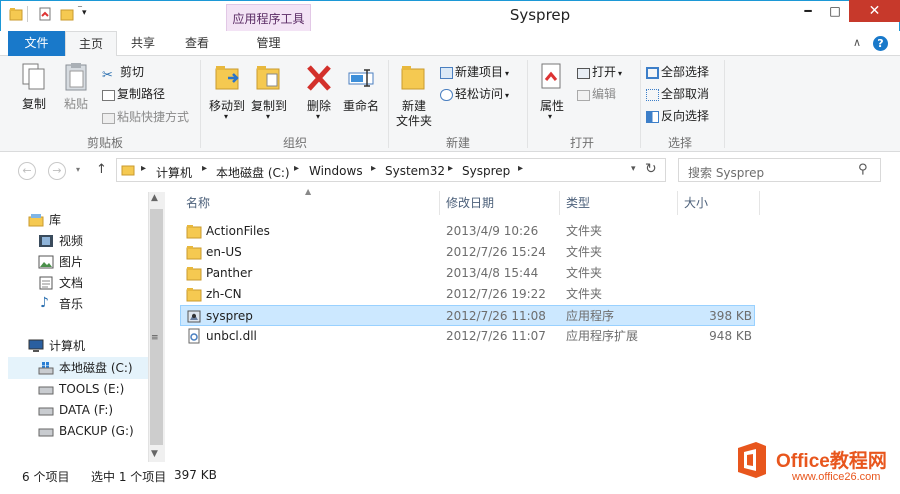  What do you see at coordinates (527, 104) in the screenshot?
I see `group-separator` at bounding box center [527, 104].